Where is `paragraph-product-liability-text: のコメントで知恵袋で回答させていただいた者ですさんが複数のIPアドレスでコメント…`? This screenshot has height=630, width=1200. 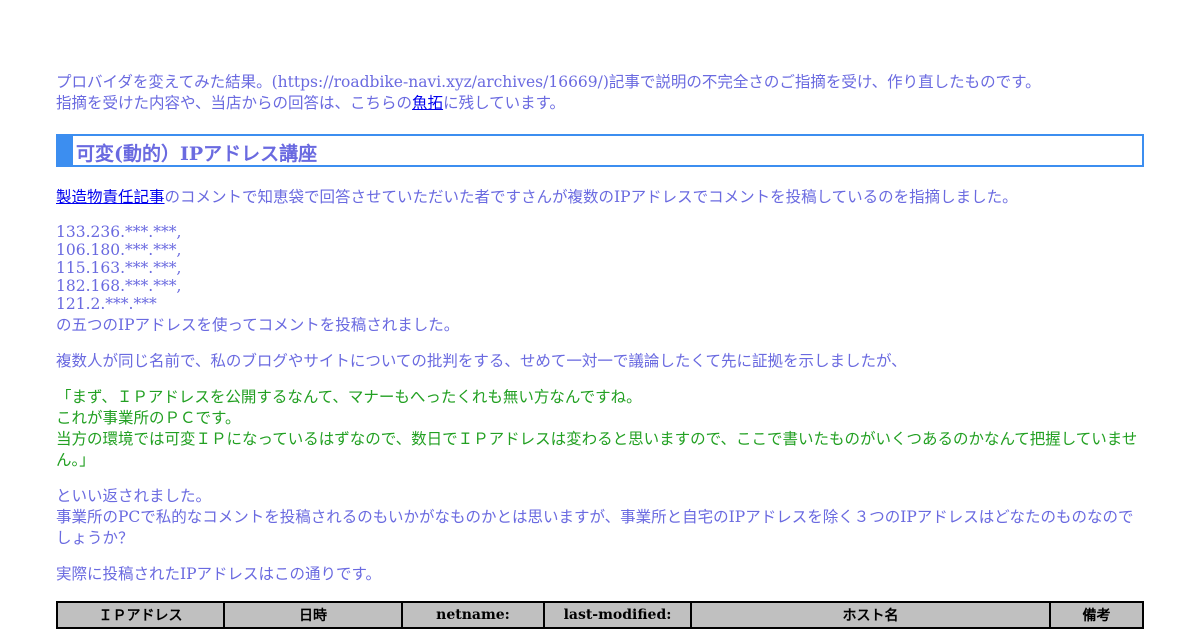
paragraph-product-liability-text: のコメントで知恵袋で回答させていただいた者ですさんが複数のIPアドレスでコメント… is located at coordinates (591, 197).